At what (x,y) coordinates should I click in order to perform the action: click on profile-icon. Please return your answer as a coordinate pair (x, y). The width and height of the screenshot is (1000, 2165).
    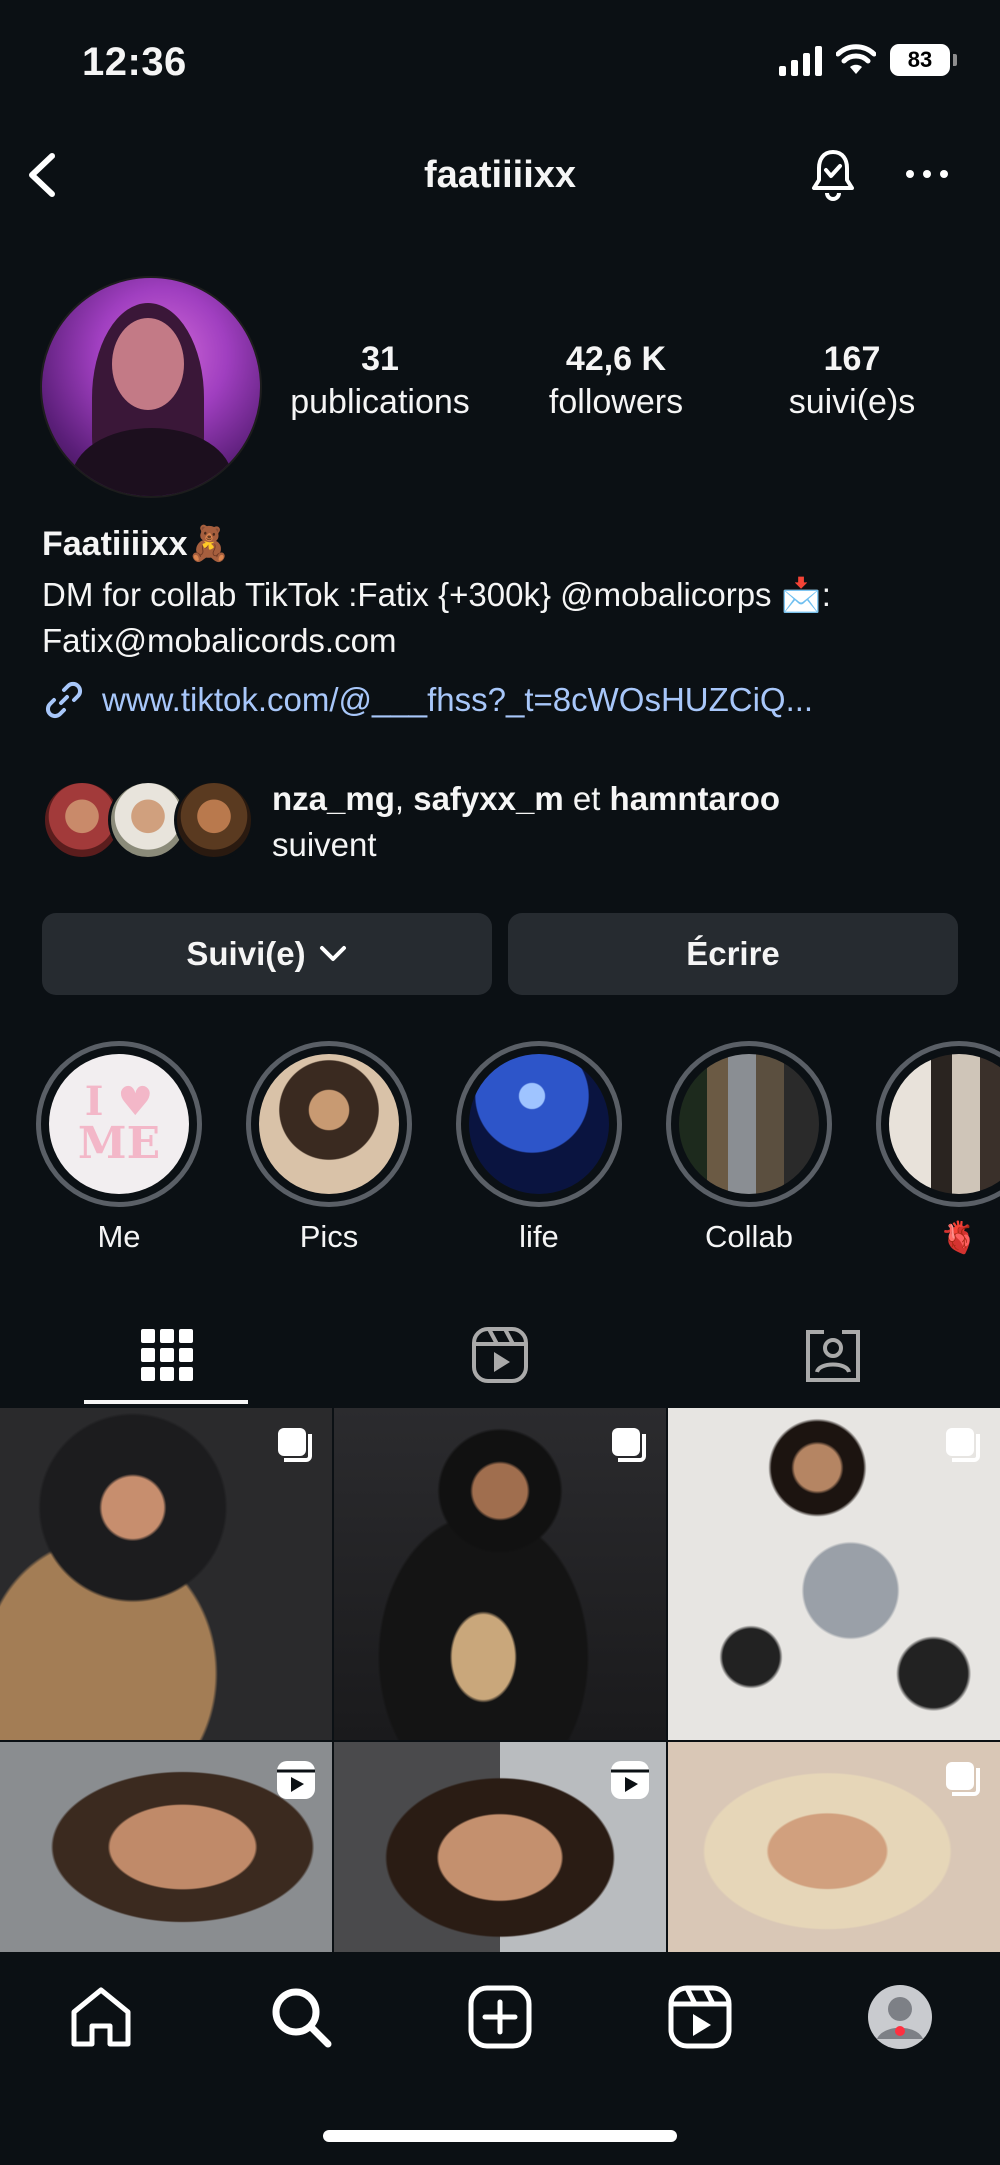
    Looking at the image, I should click on (900, 2017).